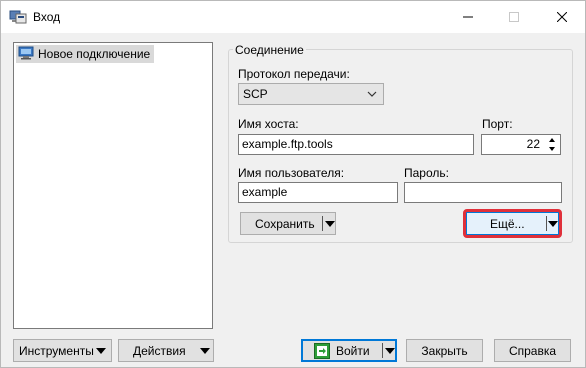 This screenshot has width=586, height=368. I want to click on host-input: example.ftp.tools, so click(356, 144).